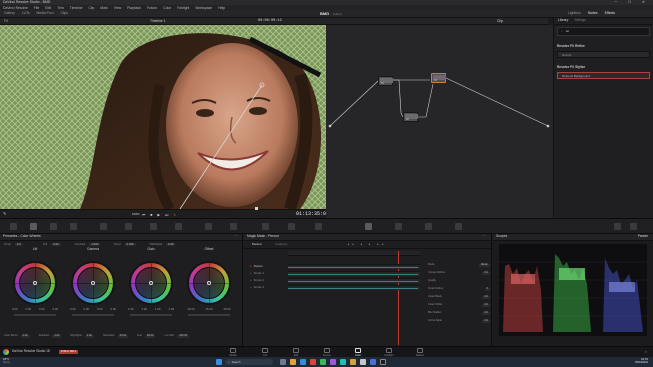 The image size is (653, 367). I want to click on info-icon, so click(633, 226).